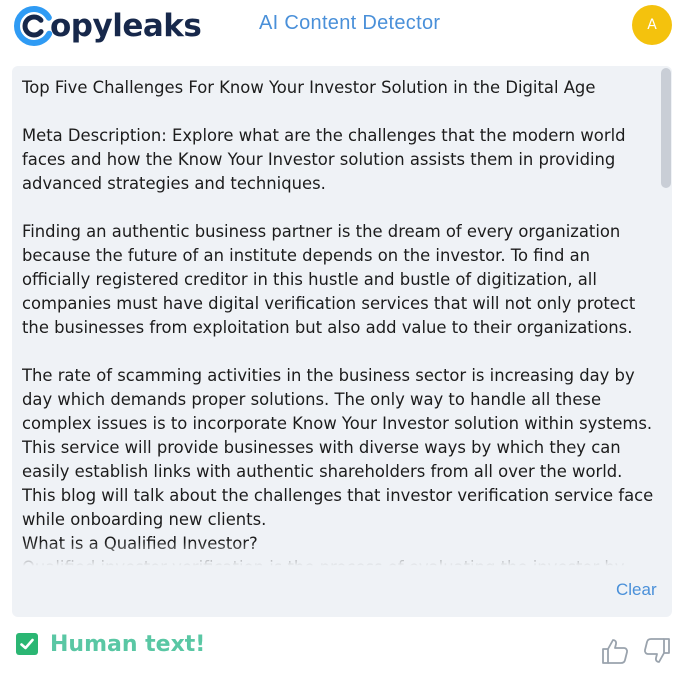 This screenshot has height=692, width=688. I want to click on text-scrollbar, so click(666, 127).